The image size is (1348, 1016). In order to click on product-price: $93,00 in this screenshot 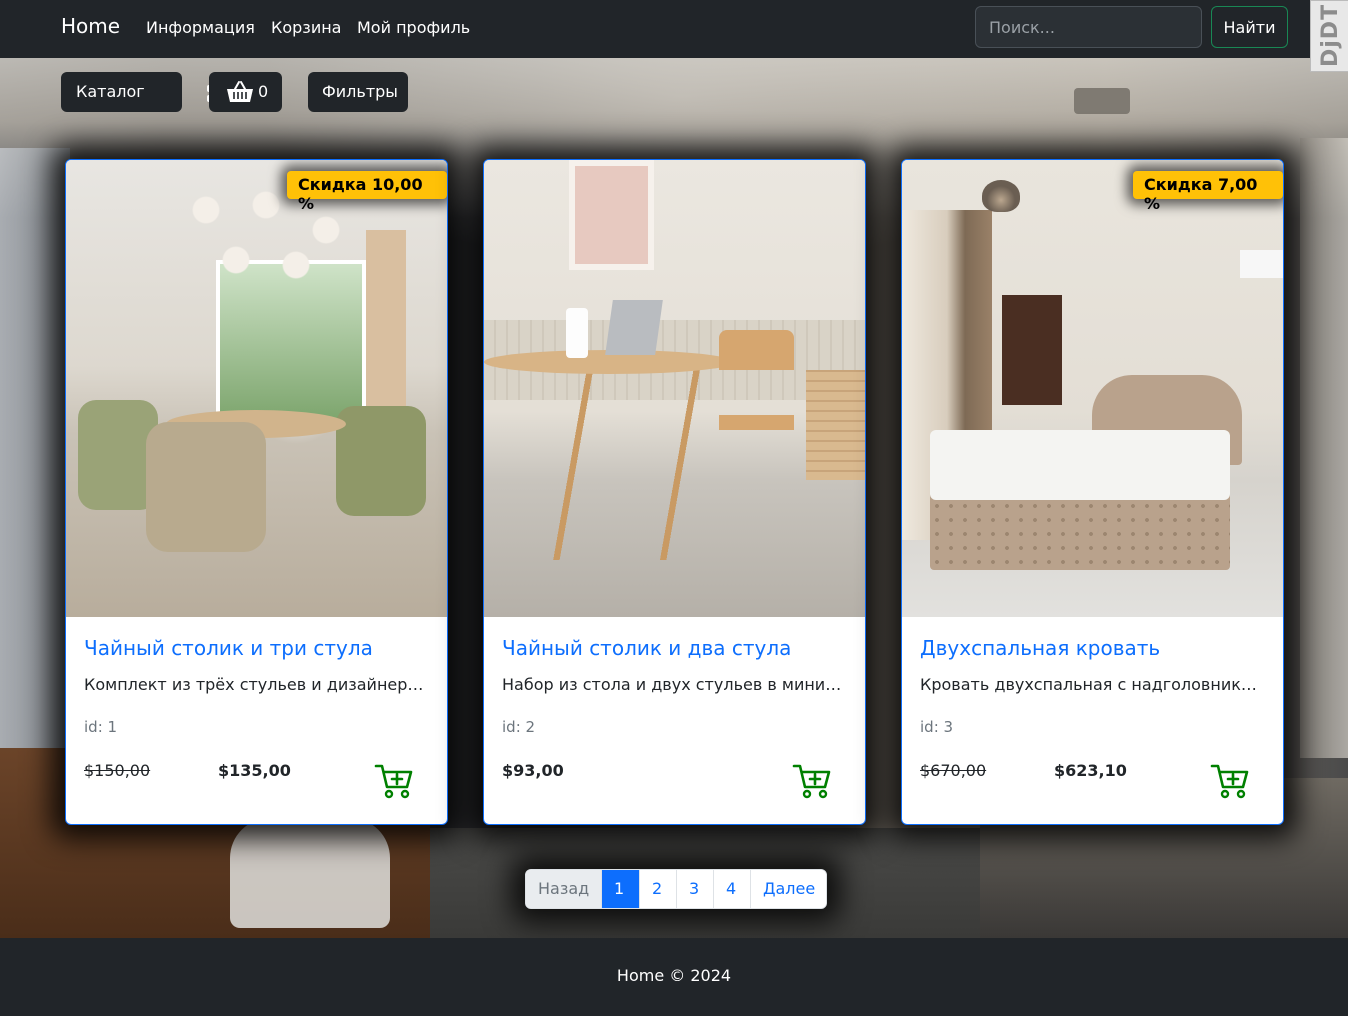, I will do `click(533, 770)`.